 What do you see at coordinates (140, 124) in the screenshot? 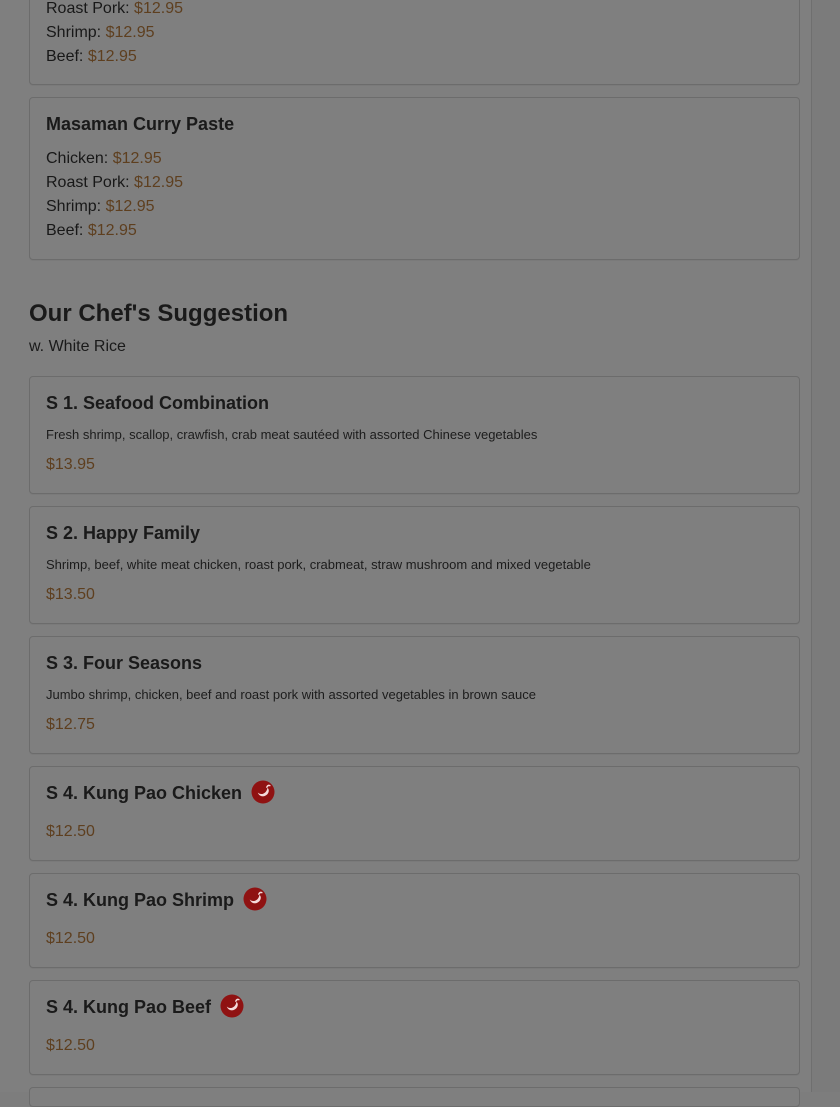
I see `menu-item-title: Masaman Curry Paste` at bounding box center [140, 124].